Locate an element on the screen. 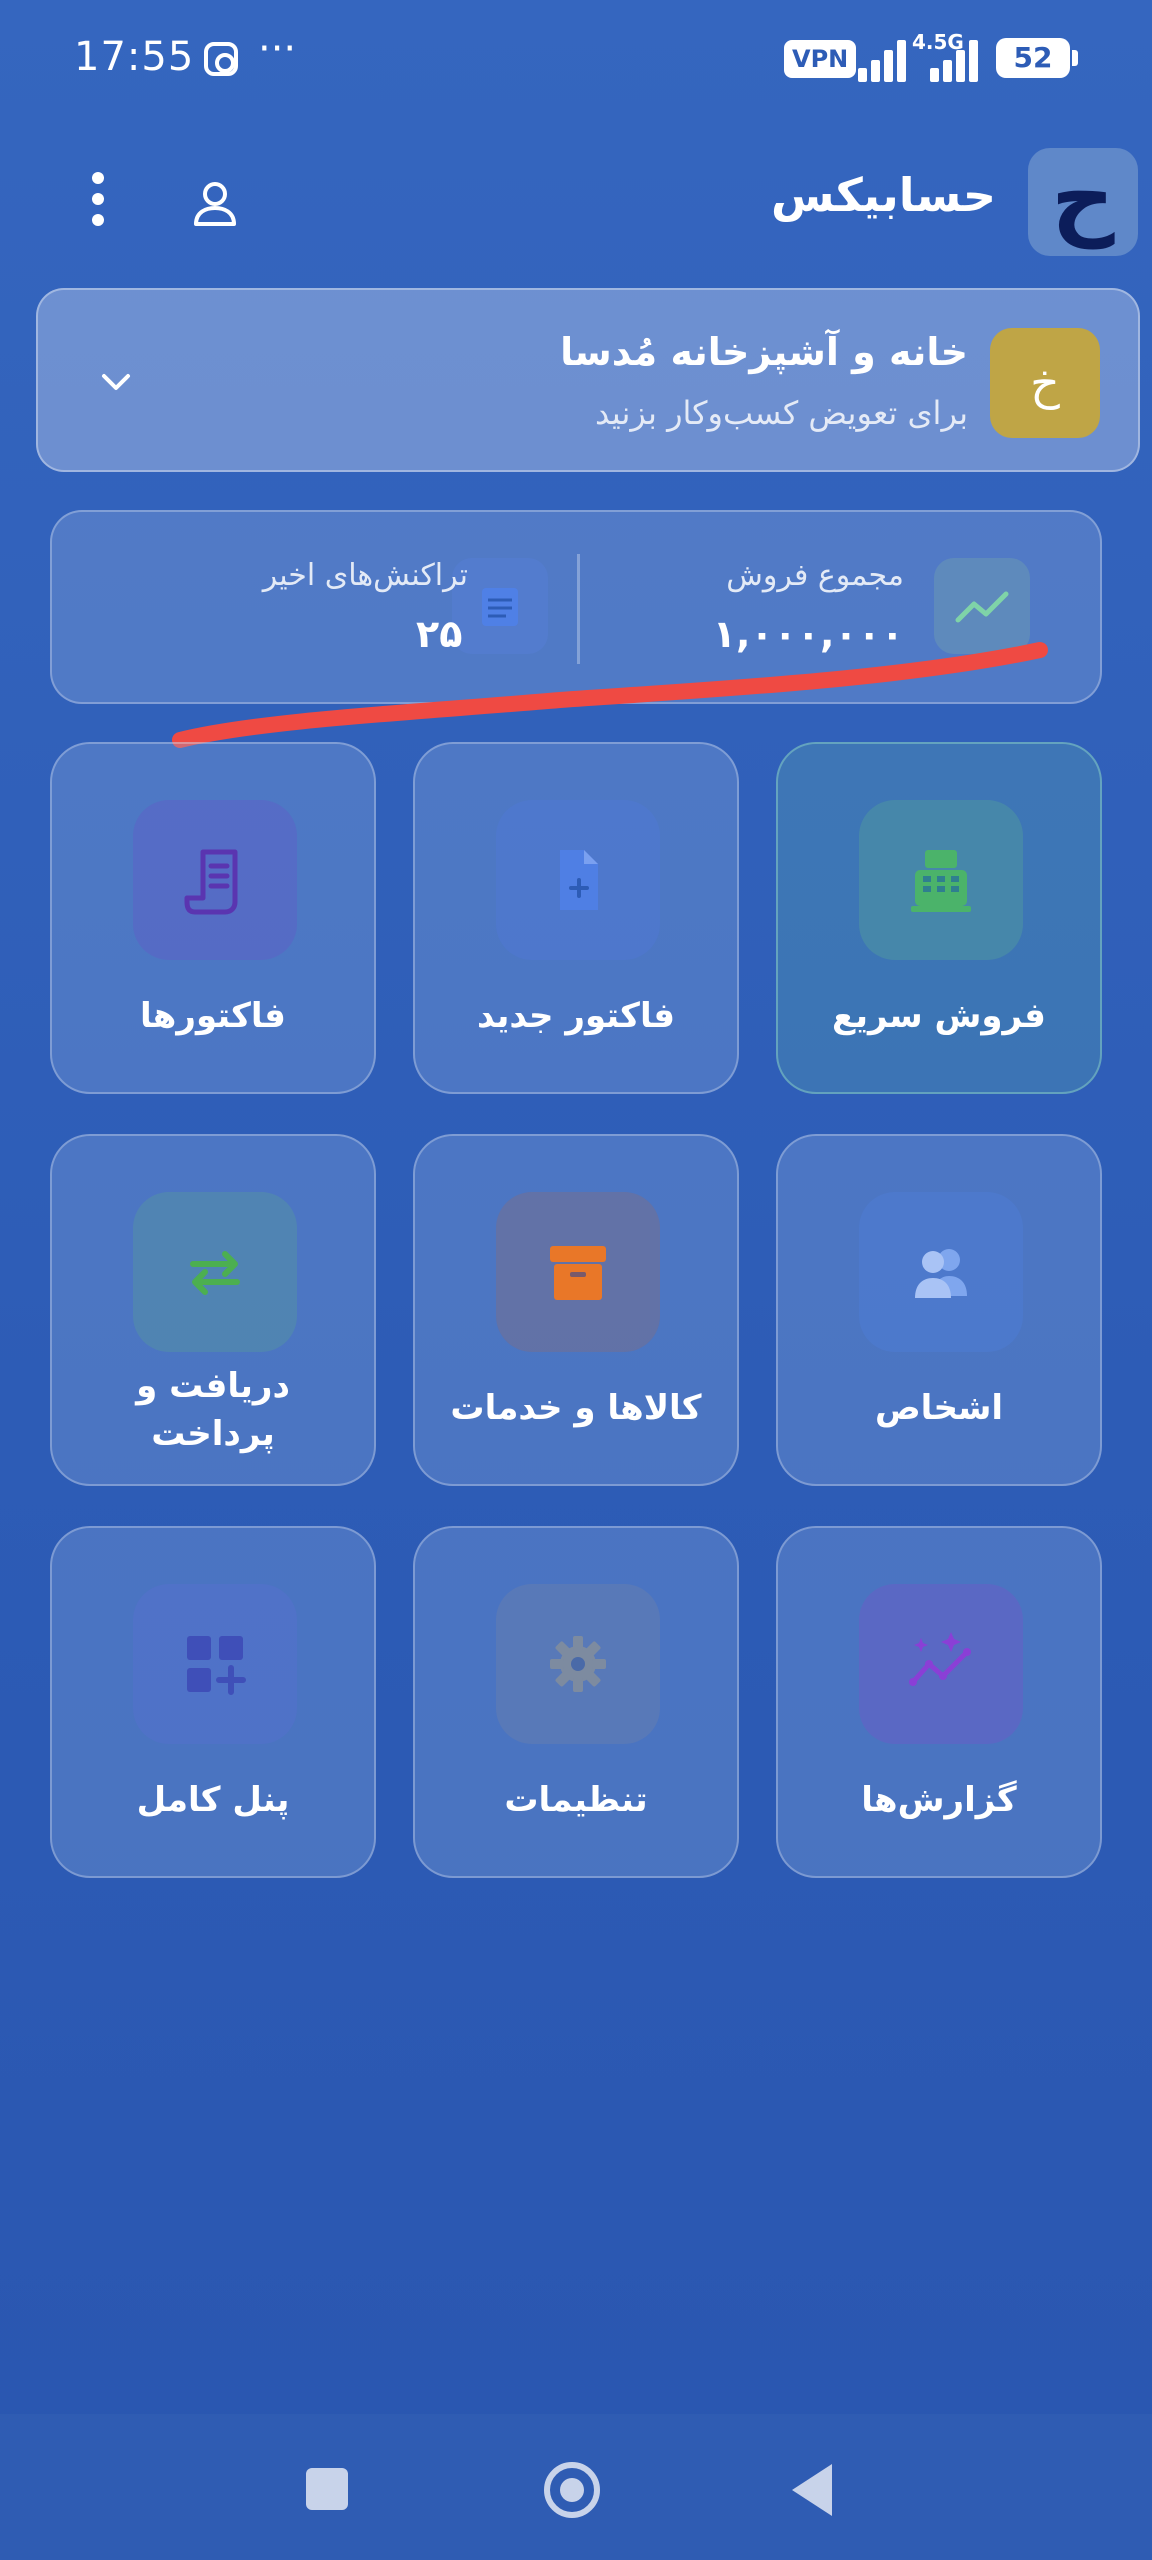 The height and width of the screenshot is (2560, 1152). tile-products-services: کالاها و خدمات is located at coordinates (576, 1310).